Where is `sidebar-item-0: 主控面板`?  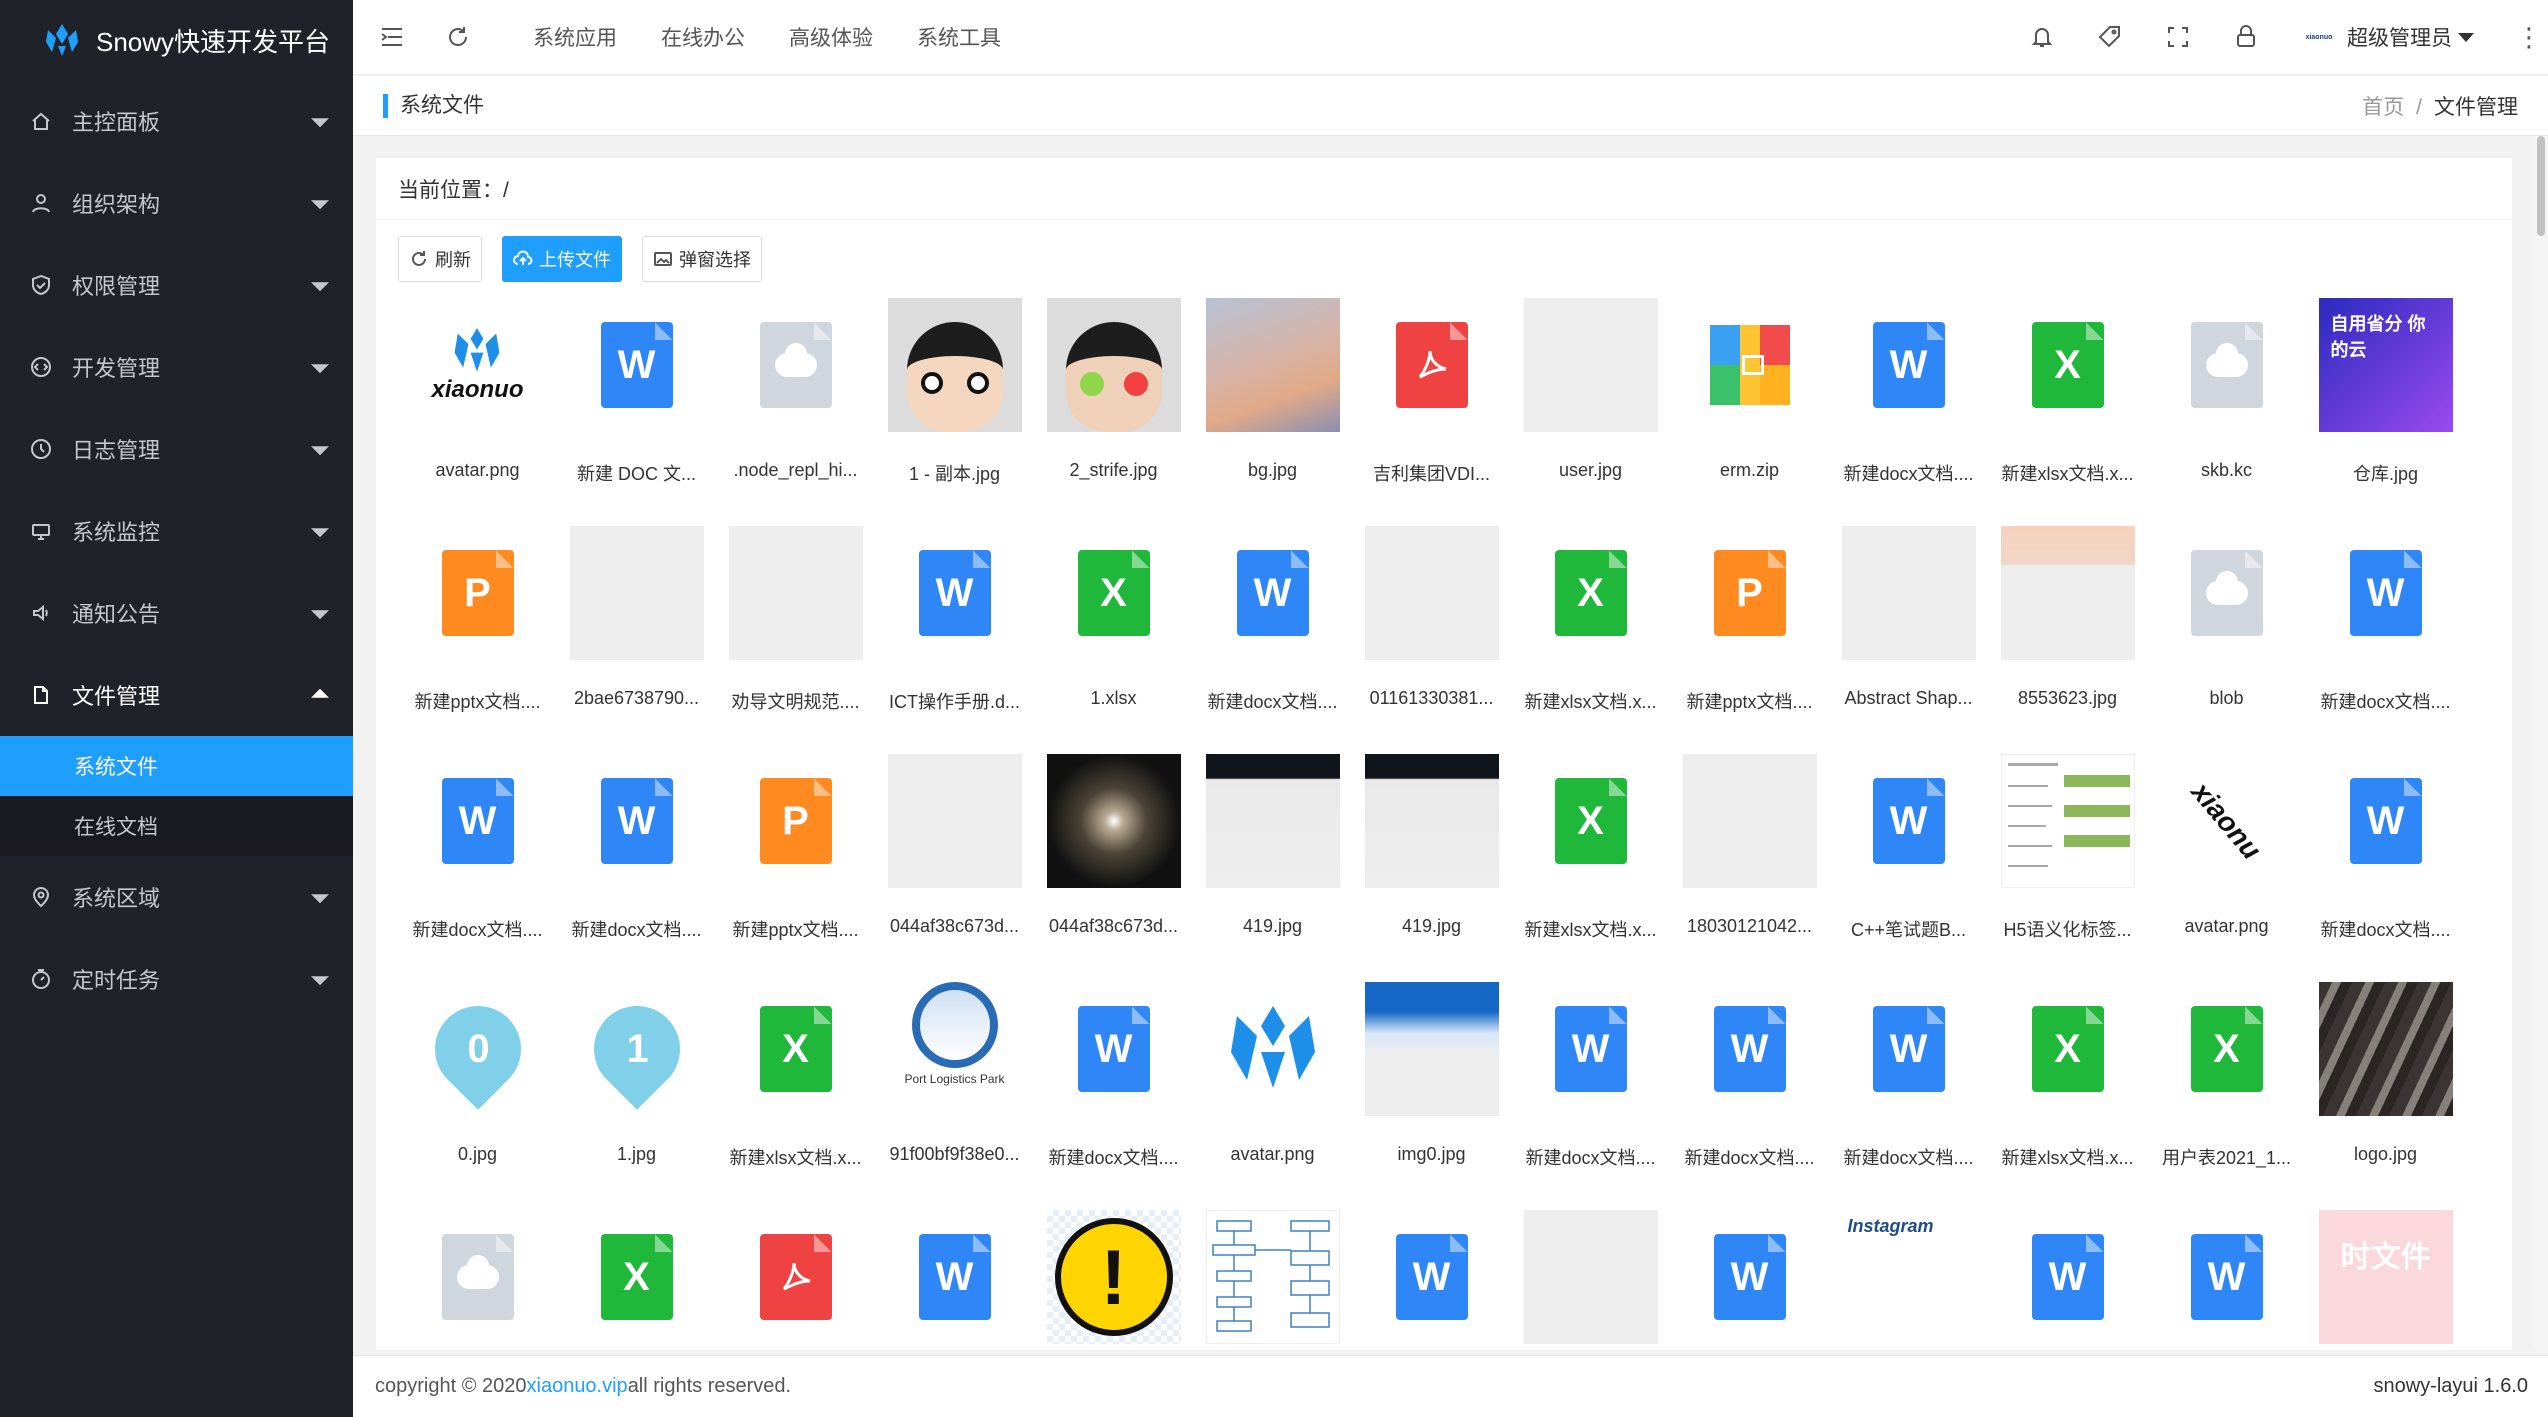
sidebar-item-0: 主控面板 is located at coordinates (176, 121).